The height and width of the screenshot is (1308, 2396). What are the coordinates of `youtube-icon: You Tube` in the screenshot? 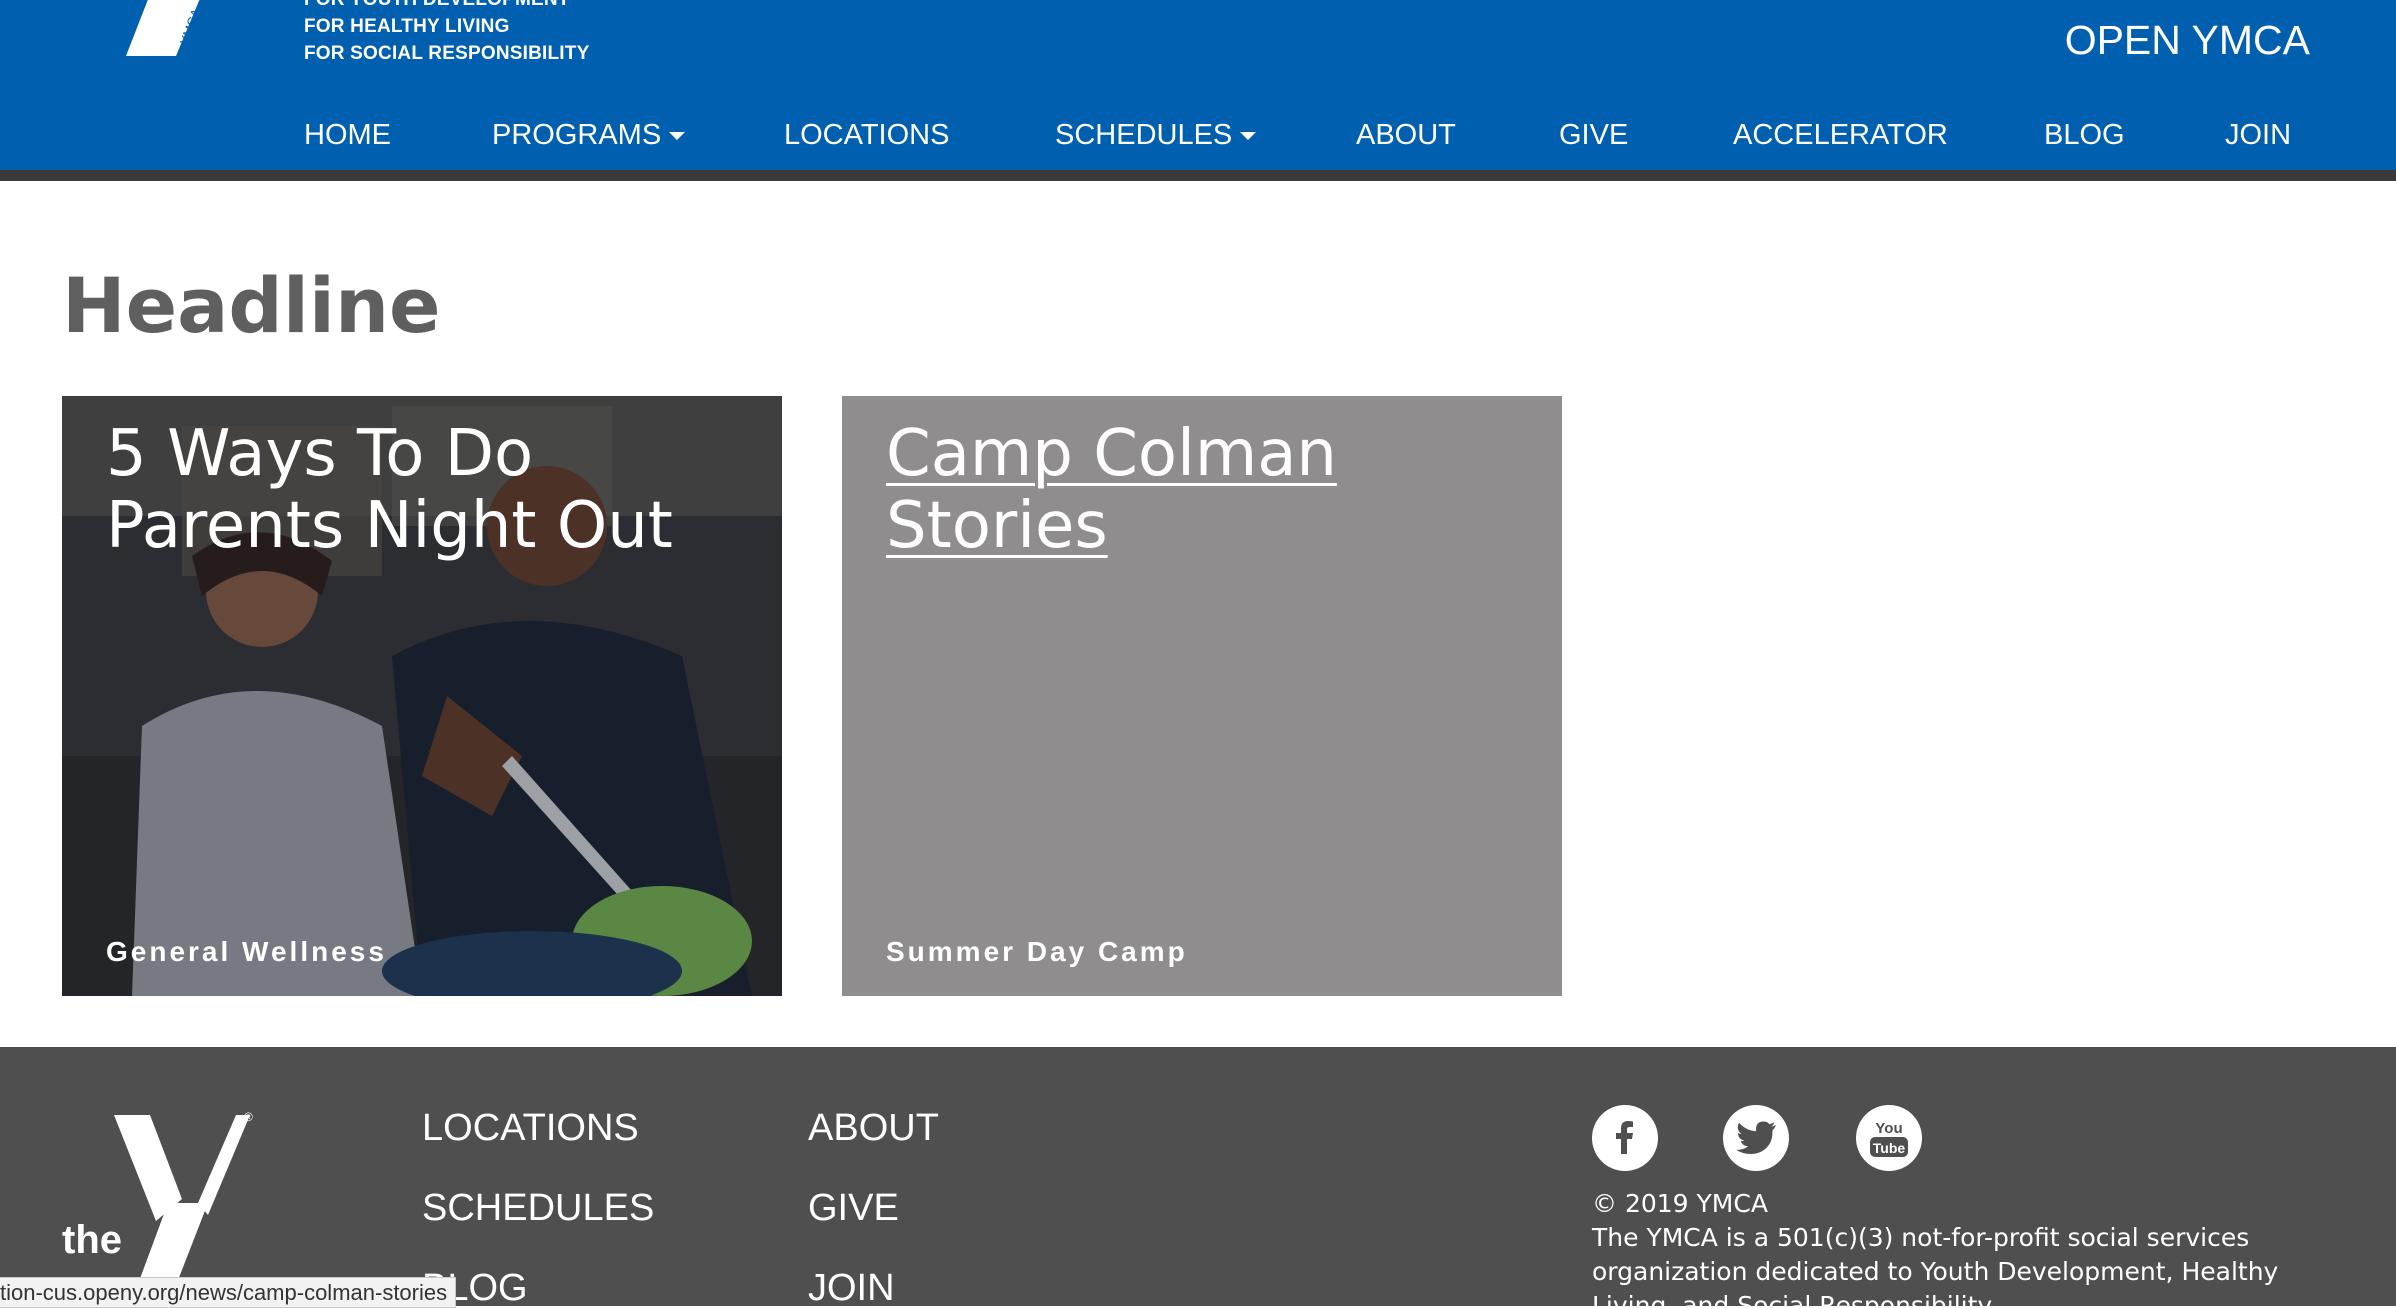 It's located at (1889, 1138).